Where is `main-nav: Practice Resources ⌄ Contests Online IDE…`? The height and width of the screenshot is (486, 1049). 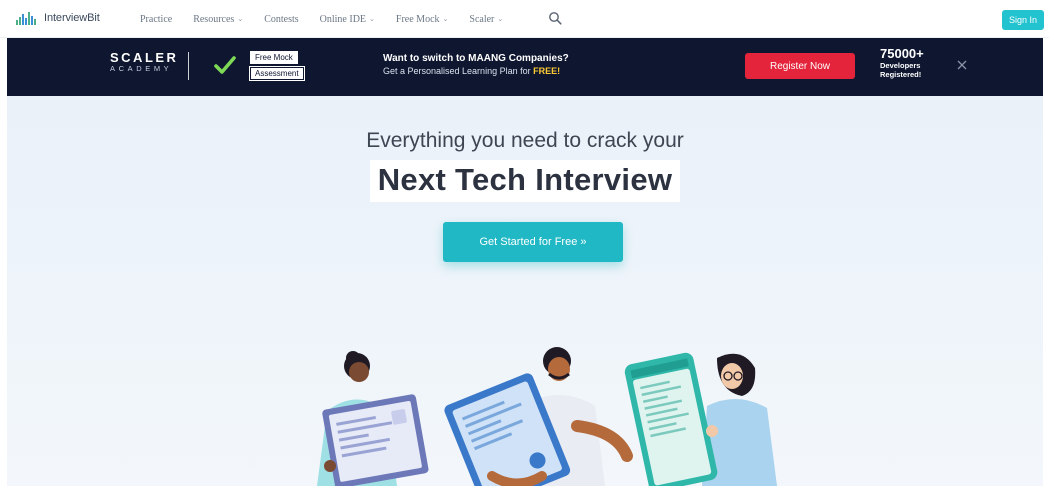
main-nav: Practice Resources ⌄ Contests Online IDE… is located at coordinates (332, 19).